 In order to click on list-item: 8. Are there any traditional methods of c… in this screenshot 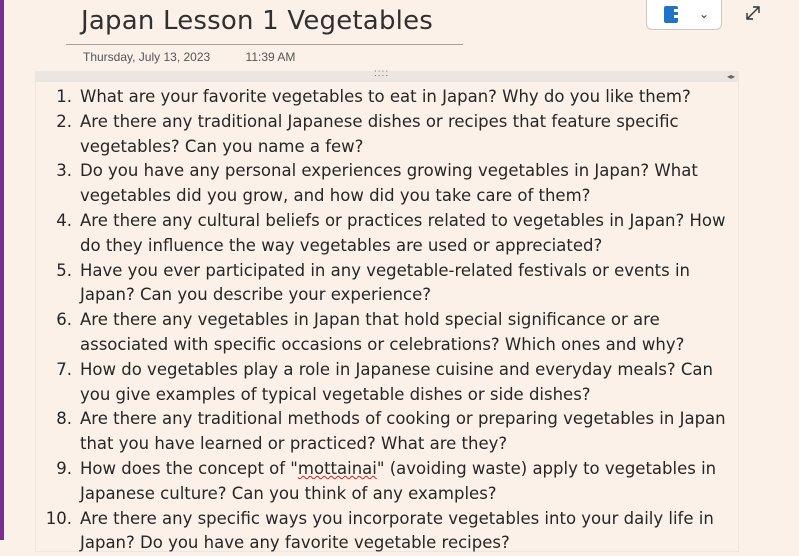, I will do `click(395, 432)`.